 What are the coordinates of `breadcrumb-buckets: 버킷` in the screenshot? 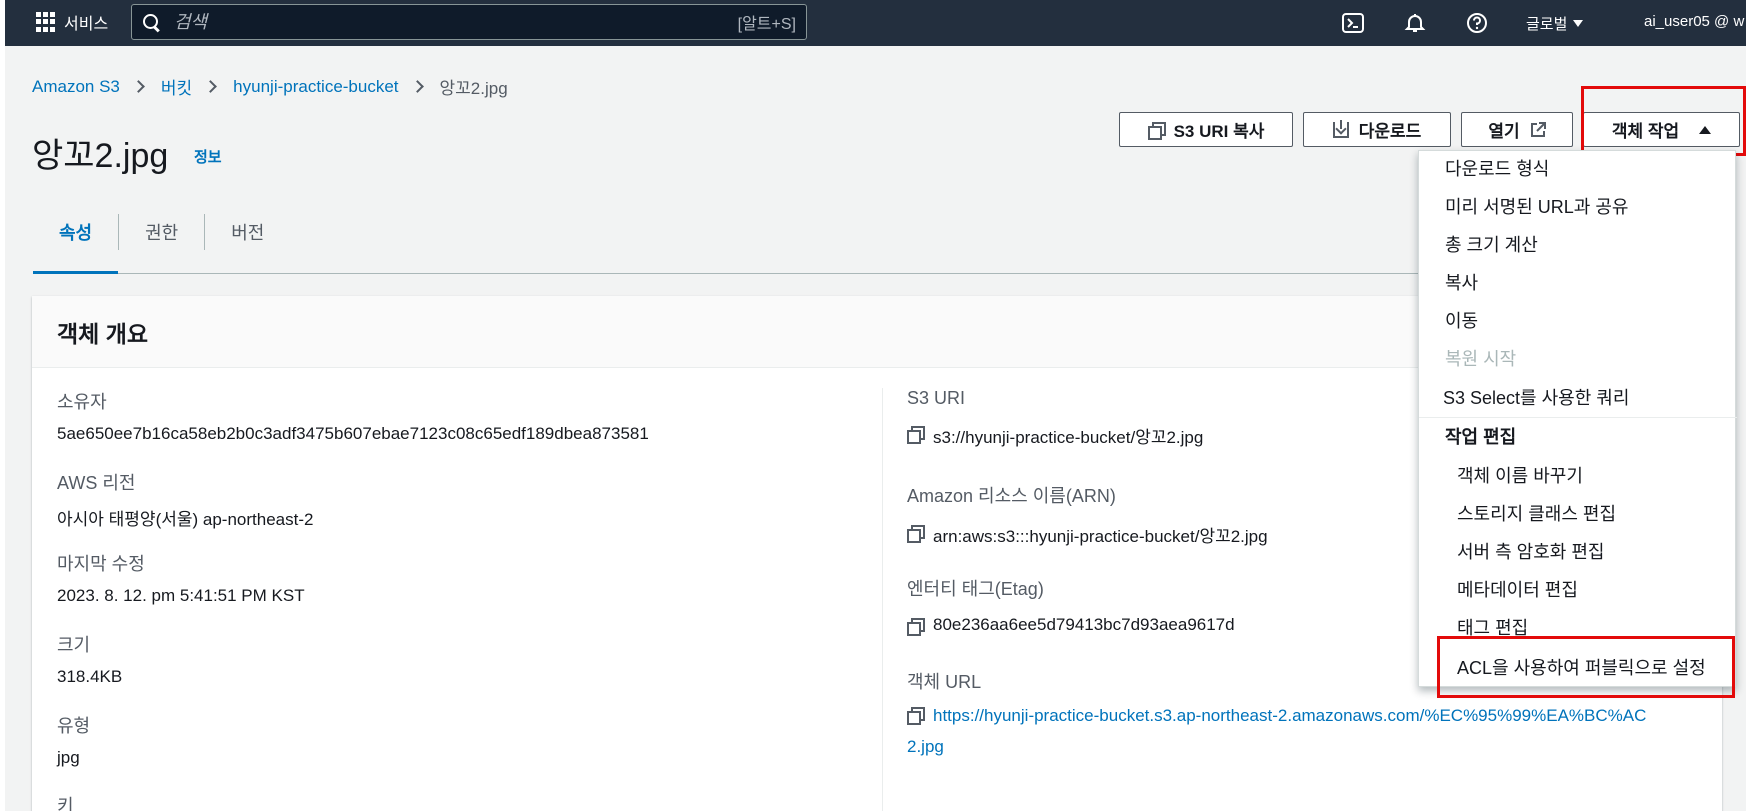 It's located at (176, 86).